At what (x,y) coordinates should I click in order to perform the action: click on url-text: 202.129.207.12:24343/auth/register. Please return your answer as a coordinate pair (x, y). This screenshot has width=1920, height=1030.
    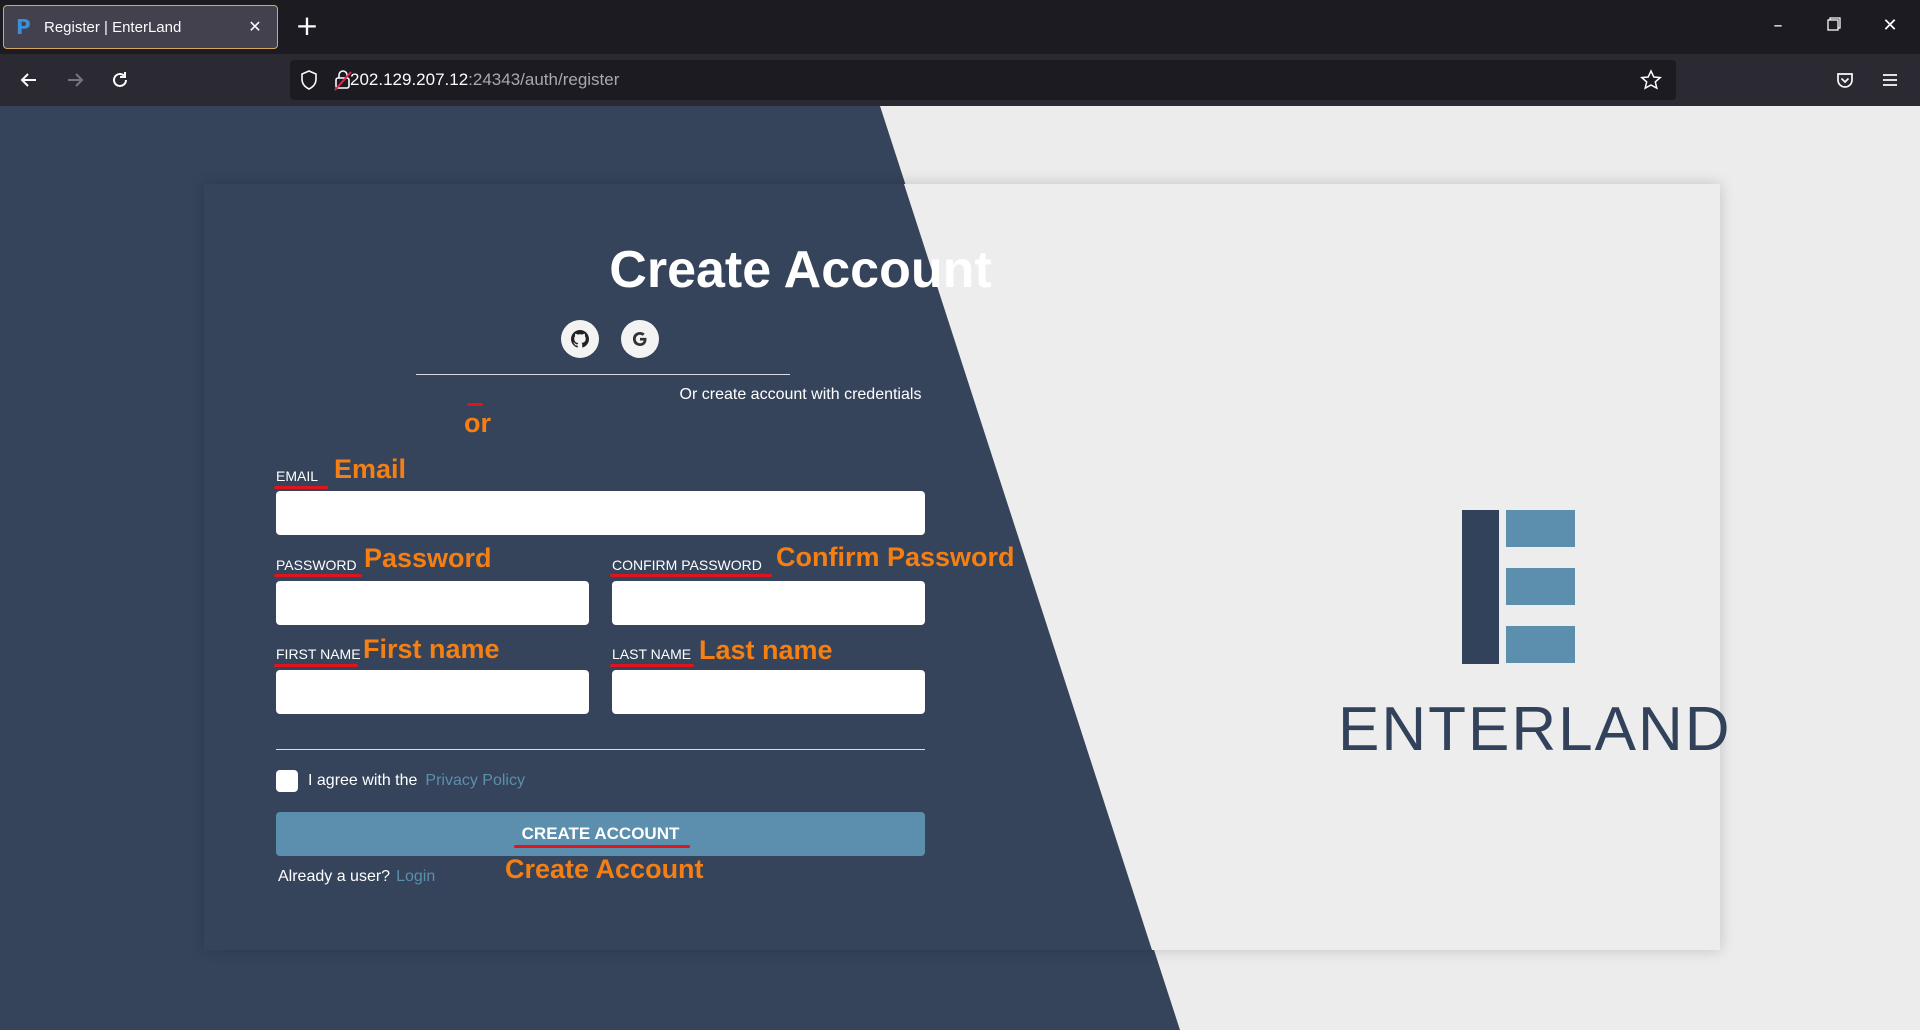
    Looking at the image, I should click on (484, 80).